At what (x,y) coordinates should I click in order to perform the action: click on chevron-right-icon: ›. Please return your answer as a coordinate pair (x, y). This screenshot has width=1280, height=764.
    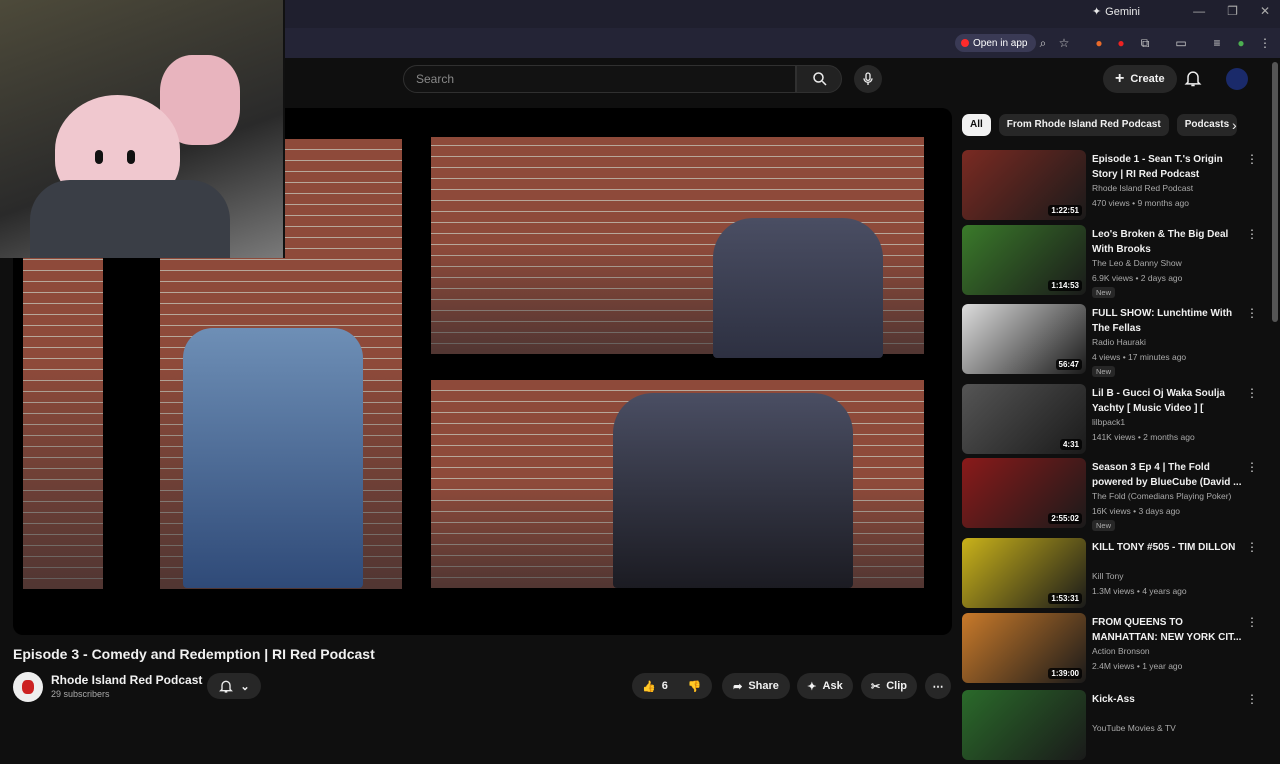
    Looking at the image, I should click on (1234, 125).